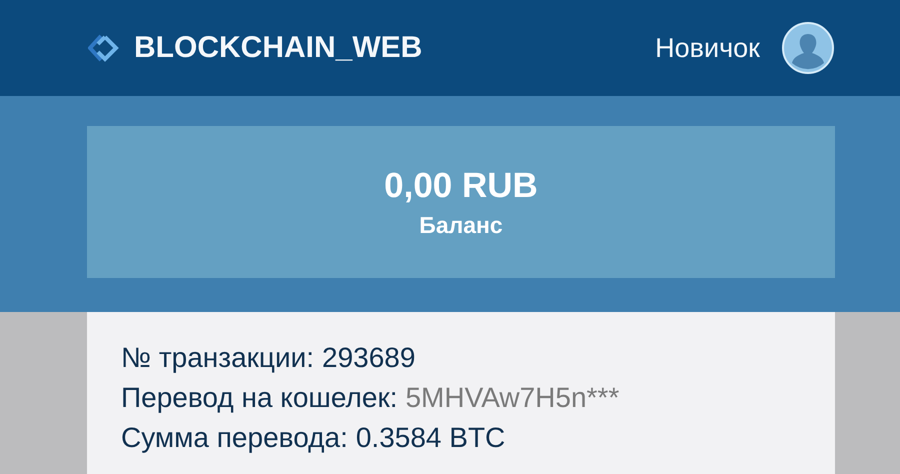 This screenshot has width=900, height=474. What do you see at coordinates (369, 358) in the screenshot?
I see `detail-value: 293689` at bounding box center [369, 358].